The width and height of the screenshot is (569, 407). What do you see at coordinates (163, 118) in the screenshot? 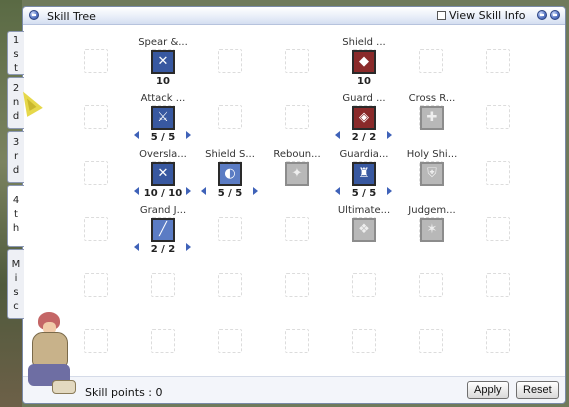
I see `attack-icon: ⚔` at bounding box center [163, 118].